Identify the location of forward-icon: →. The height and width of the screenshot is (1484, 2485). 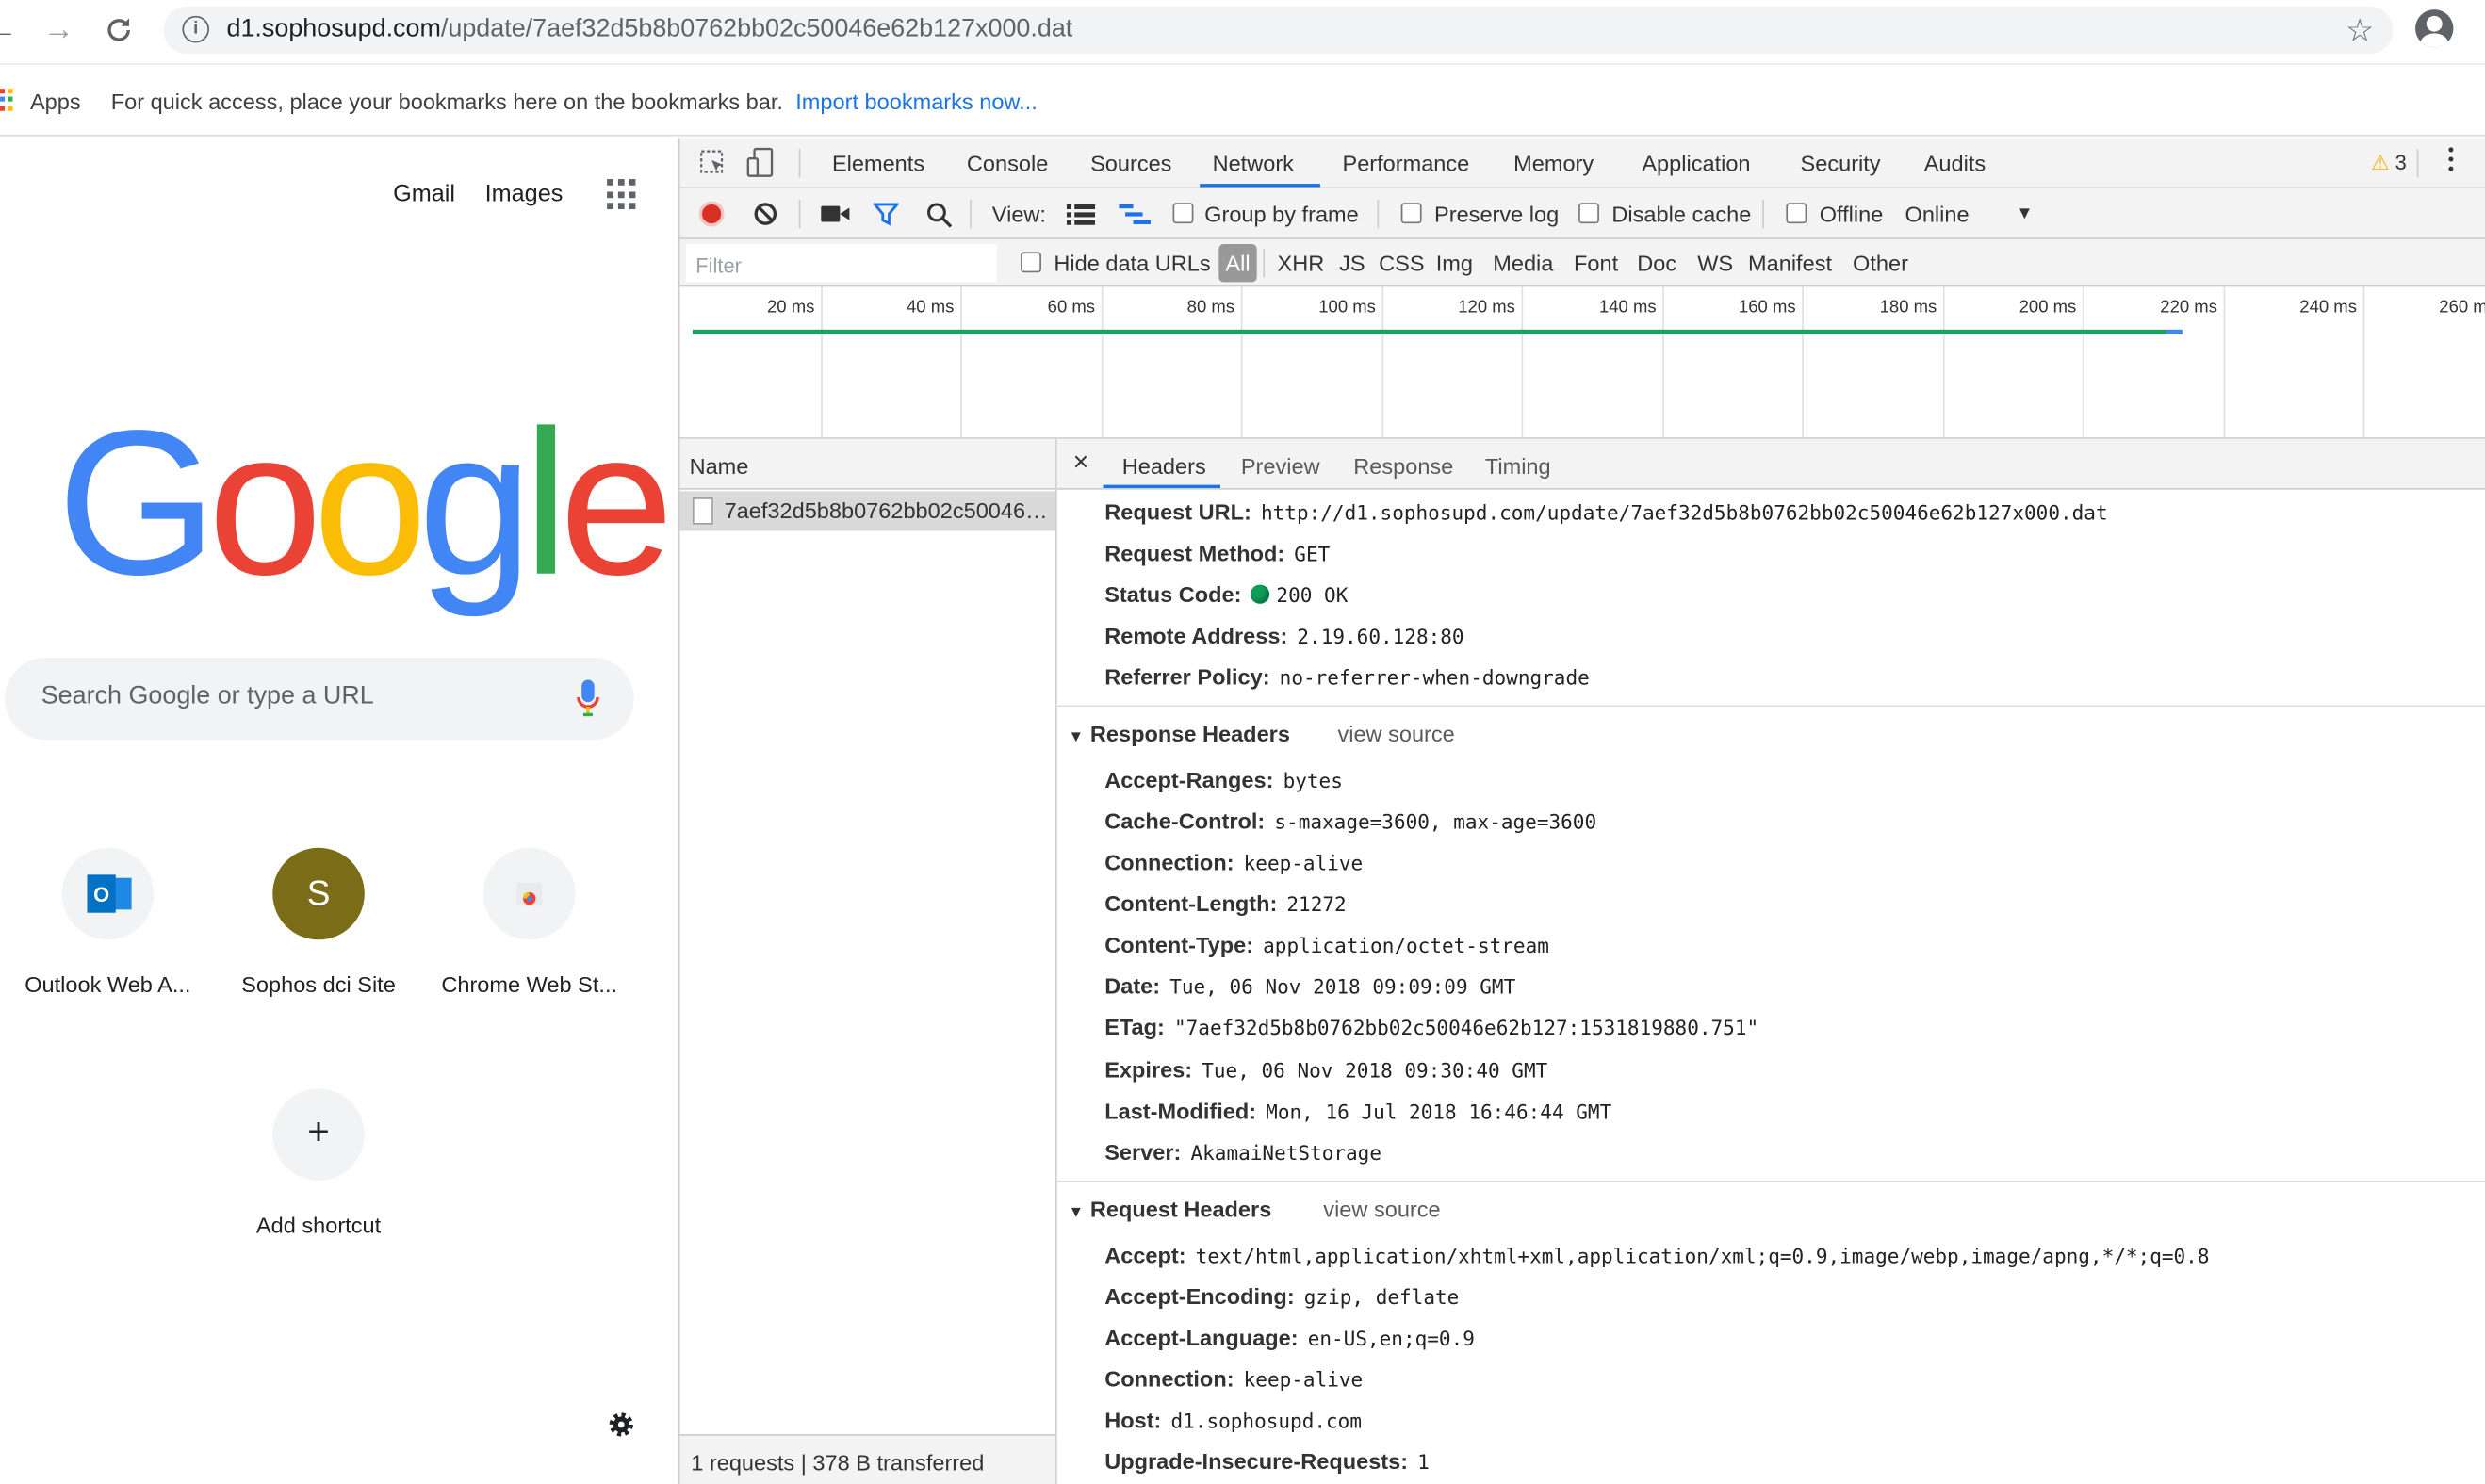
(59, 30).